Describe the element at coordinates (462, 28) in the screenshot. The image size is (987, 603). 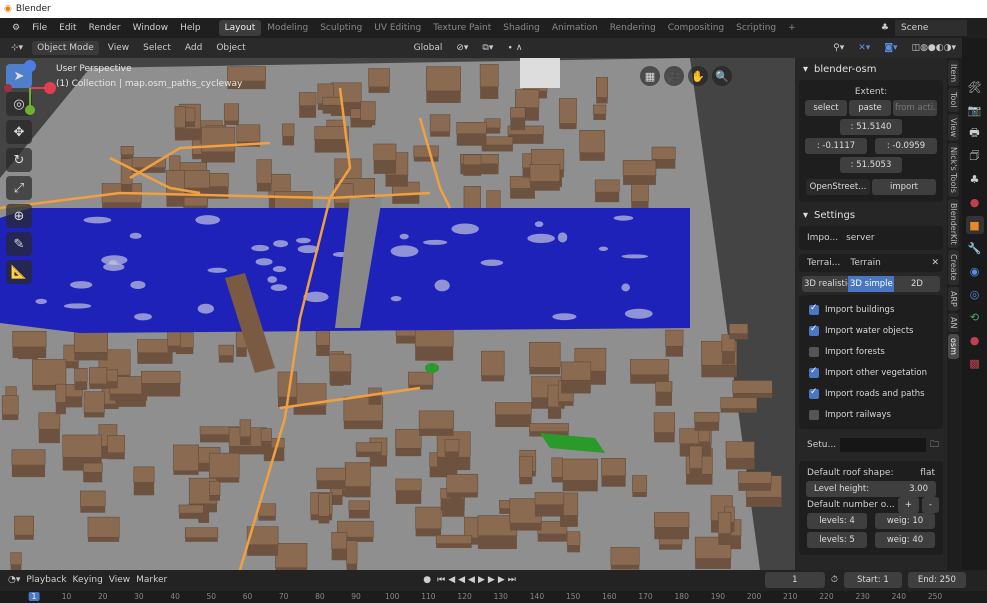
I see `tab-texture-paint: Texture Paint` at that location.